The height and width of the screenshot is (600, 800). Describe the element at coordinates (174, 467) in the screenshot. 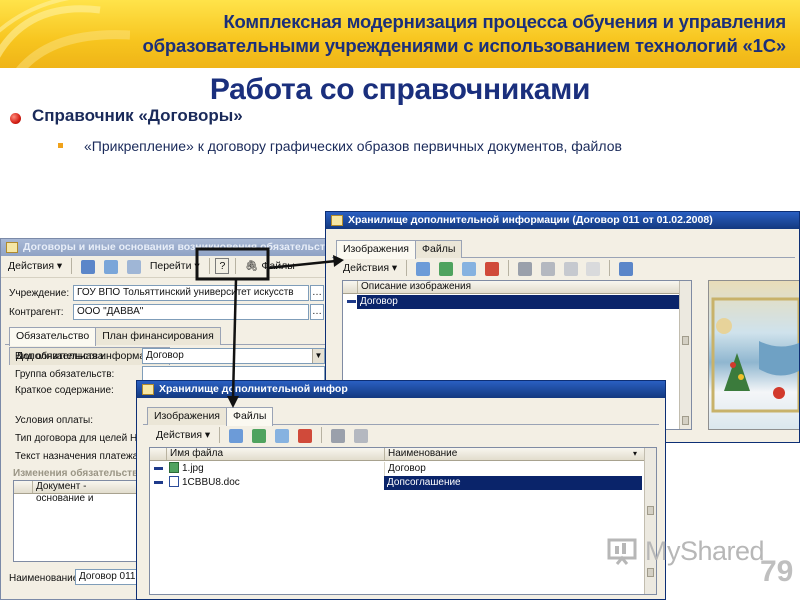

I see `image-file-icon` at that location.